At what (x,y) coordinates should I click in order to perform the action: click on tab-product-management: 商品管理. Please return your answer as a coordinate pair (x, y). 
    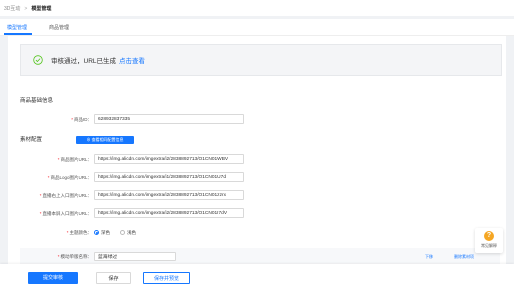
    Looking at the image, I should click on (59, 27).